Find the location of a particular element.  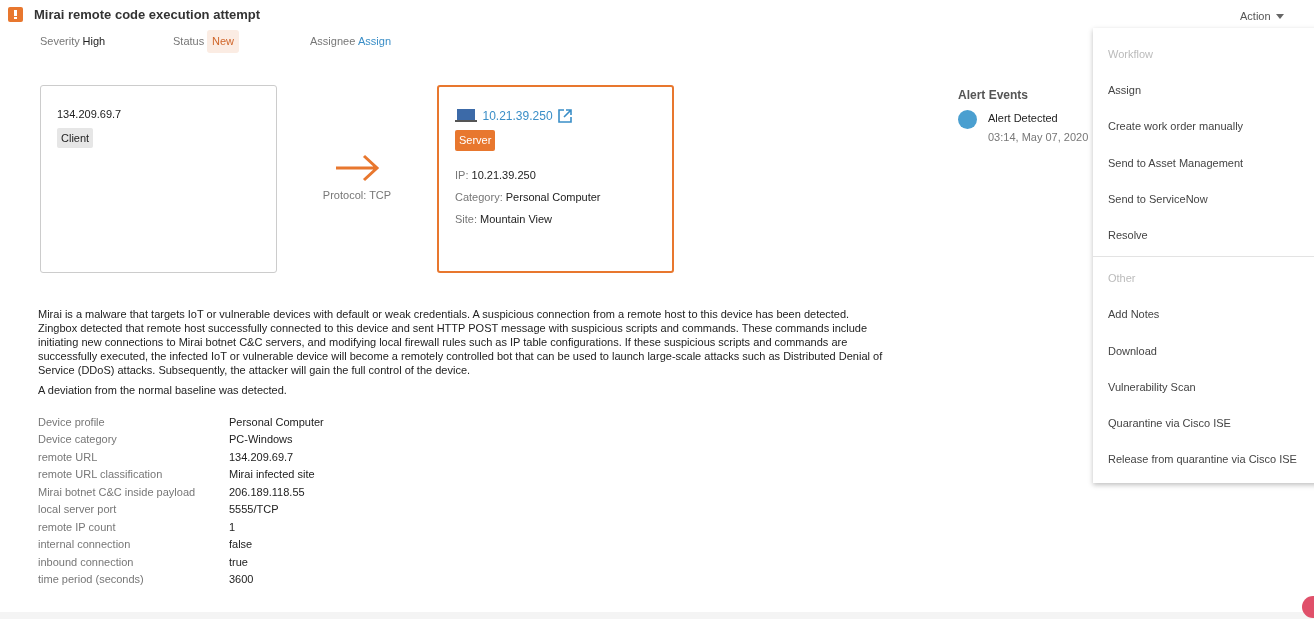

detail-value: Mountain View is located at coordinates (516, 219).